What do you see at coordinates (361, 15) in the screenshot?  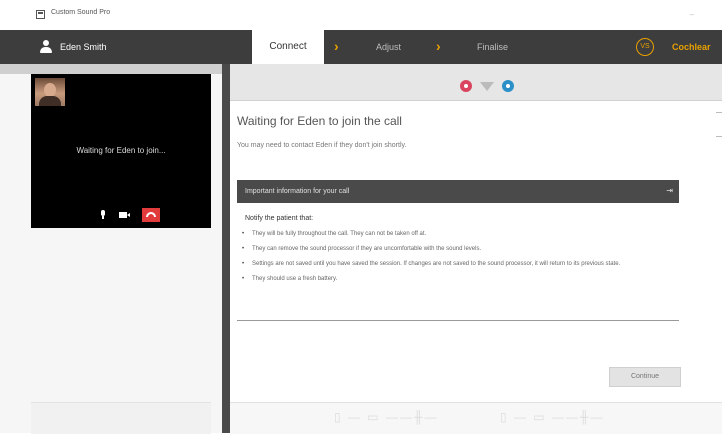 I see `window-titlebar: Custom Sound Pro –` at bounding box center [361, 15].